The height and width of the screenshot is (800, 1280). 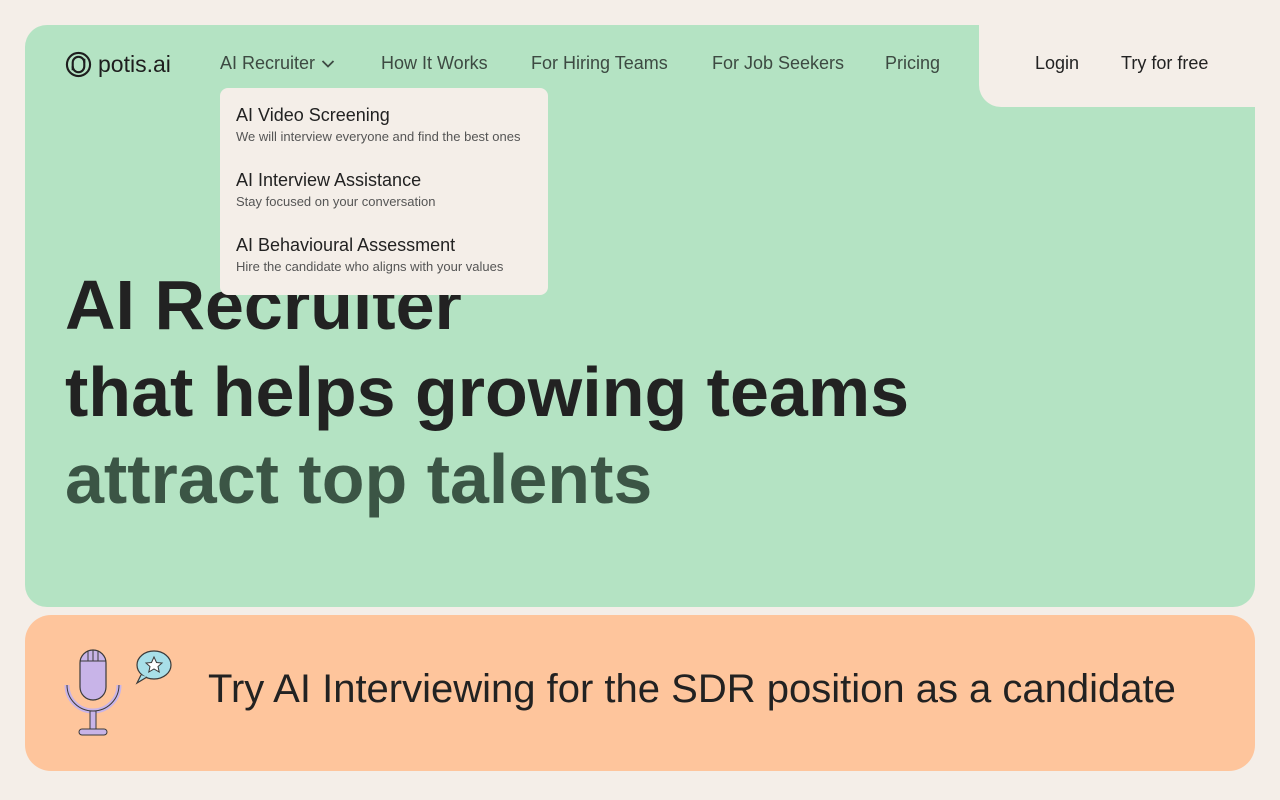 I want to click on headline-line-3: attract top talents, so click(x=359, y=479).